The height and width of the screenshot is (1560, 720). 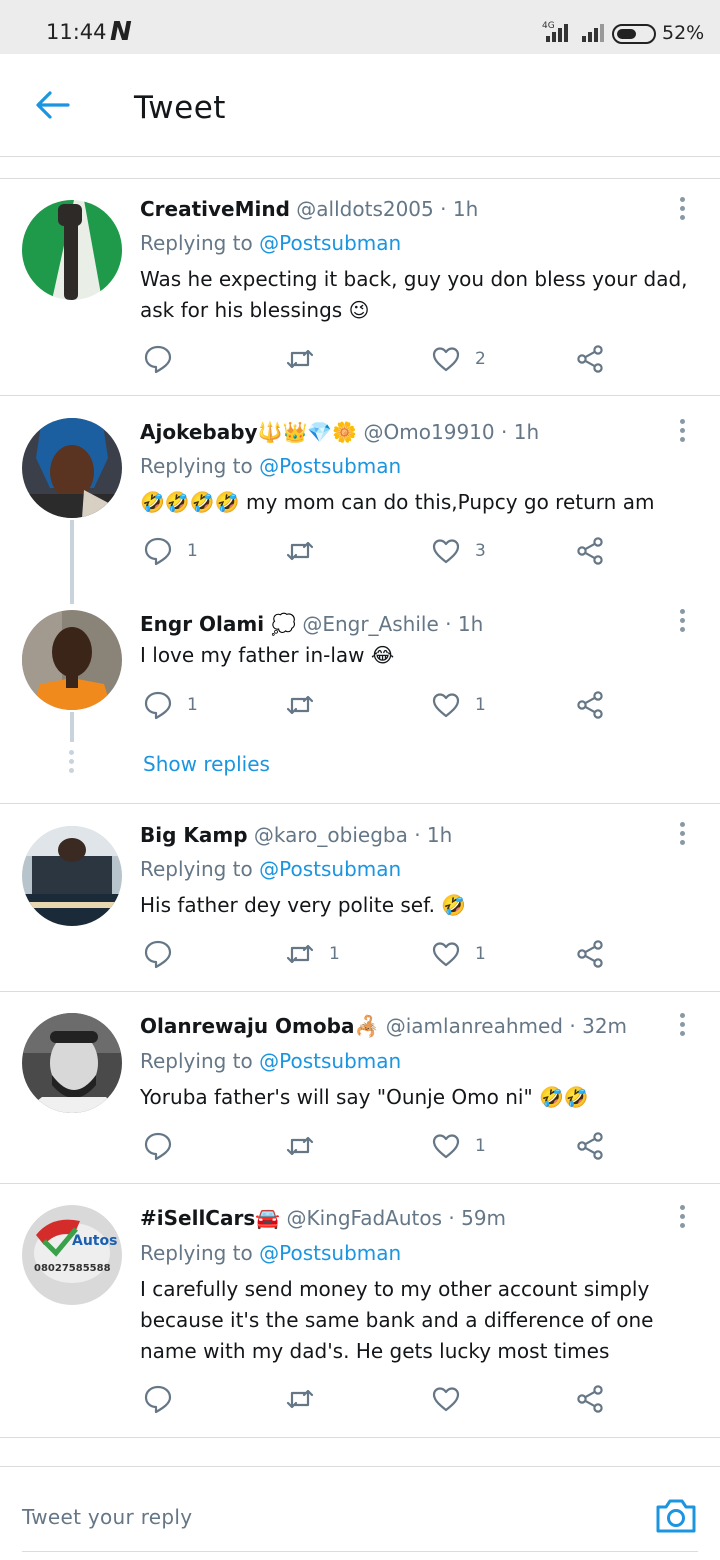 What do you see at coordinates (248, 432) in the screenshot?
I see `display-name: Ajokebaby🔱👑💎🌼` at bounding box center [248, 432].